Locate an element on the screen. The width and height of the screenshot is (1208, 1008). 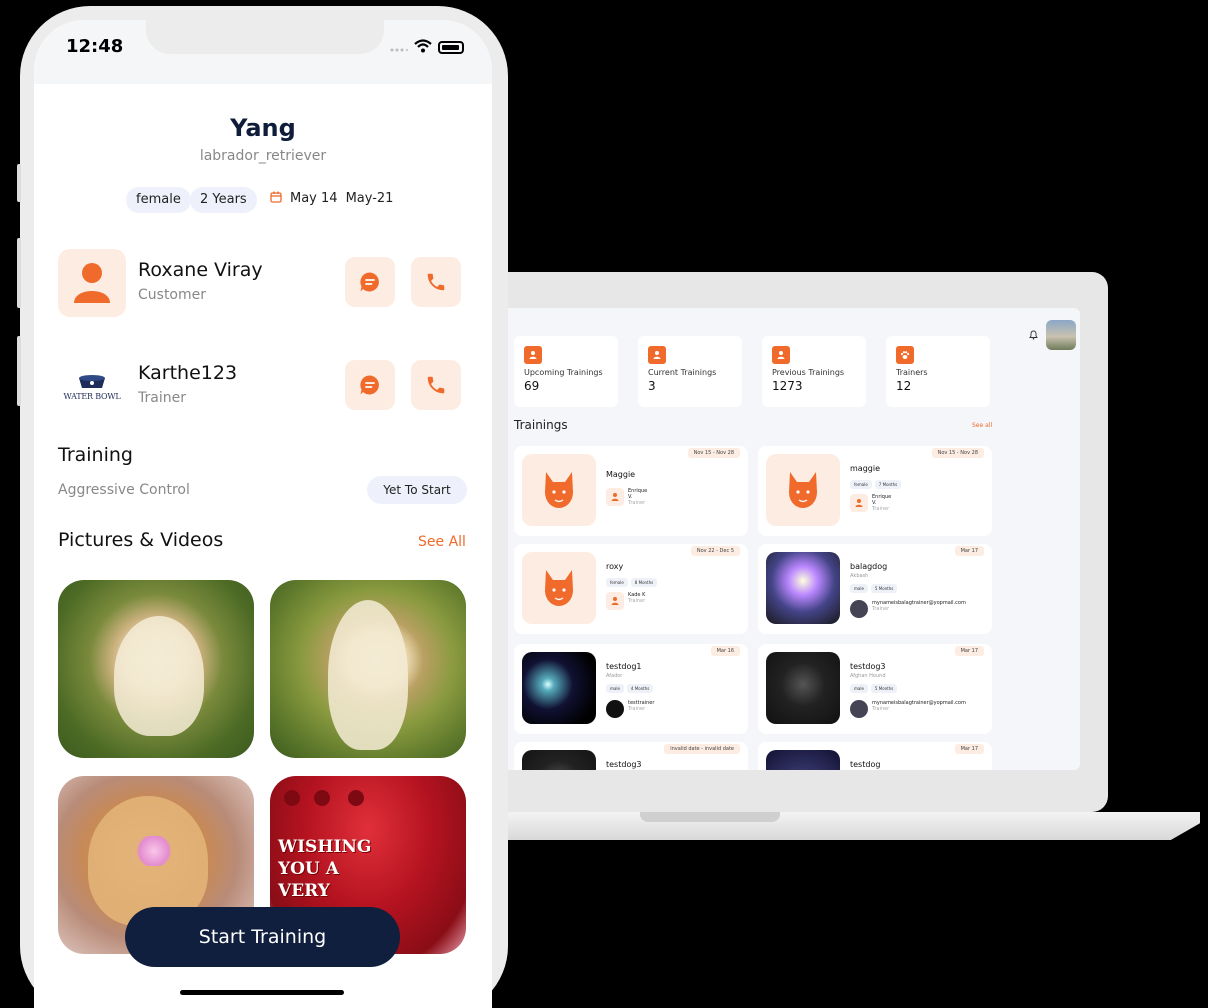
stat-value: 3 is located at coordinates (652, 386).